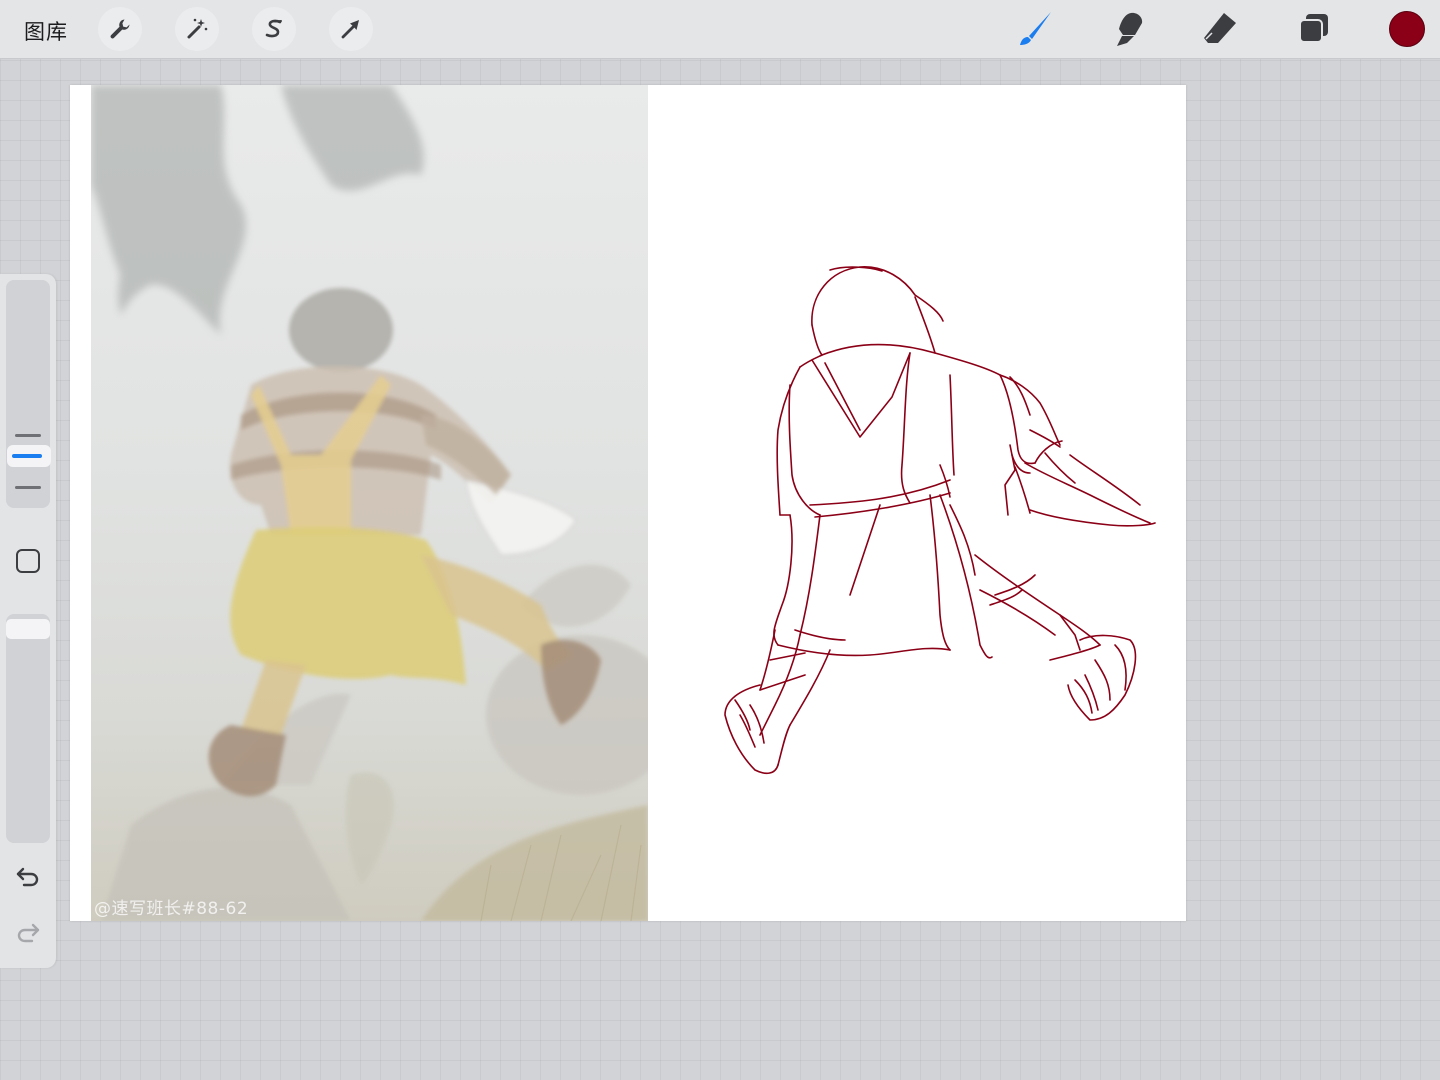 This screenshot has height=1080, width=1440. I want to click on magic-wand-icon, so click(197, 28).